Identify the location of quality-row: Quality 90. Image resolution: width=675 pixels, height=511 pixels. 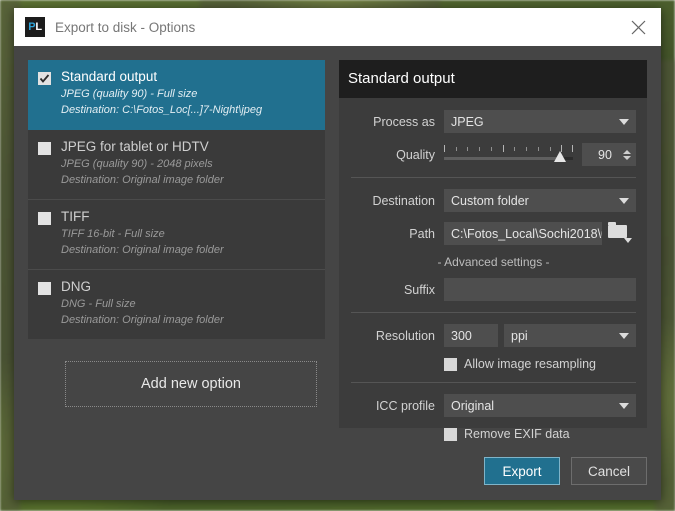
(487, 154).